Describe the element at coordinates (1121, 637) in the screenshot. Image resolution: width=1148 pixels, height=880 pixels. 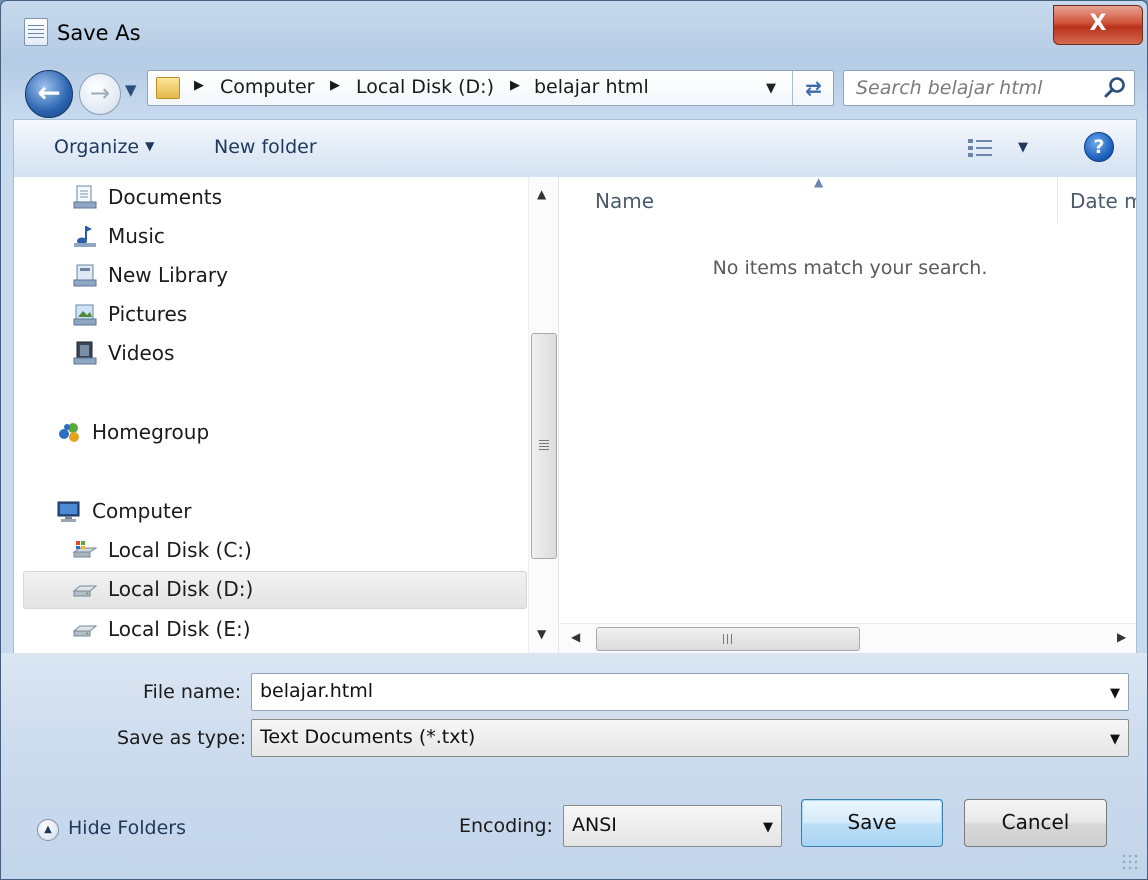
I see `scroll-right-icon: ▶` at that location.